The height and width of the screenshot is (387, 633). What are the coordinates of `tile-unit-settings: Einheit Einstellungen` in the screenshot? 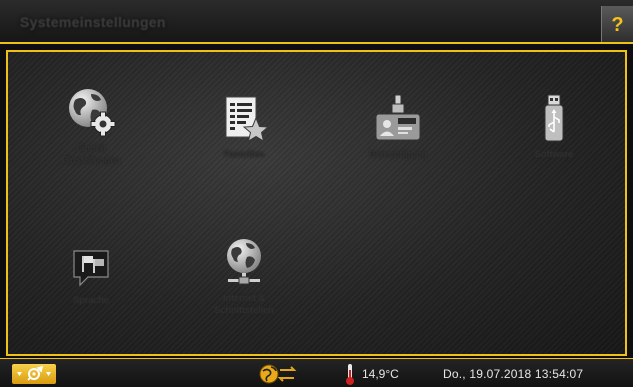 It's located at (91, 126).